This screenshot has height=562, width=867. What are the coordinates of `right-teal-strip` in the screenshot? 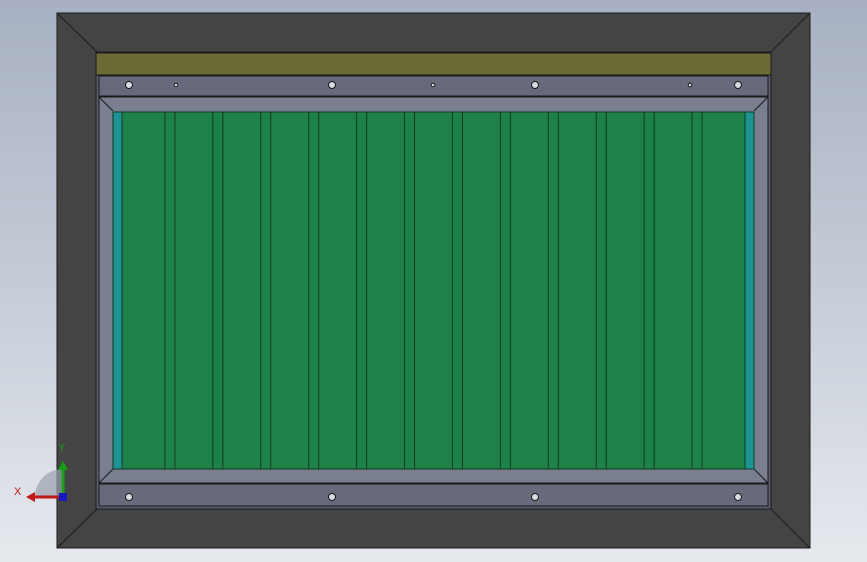 It's located at (749, 290).